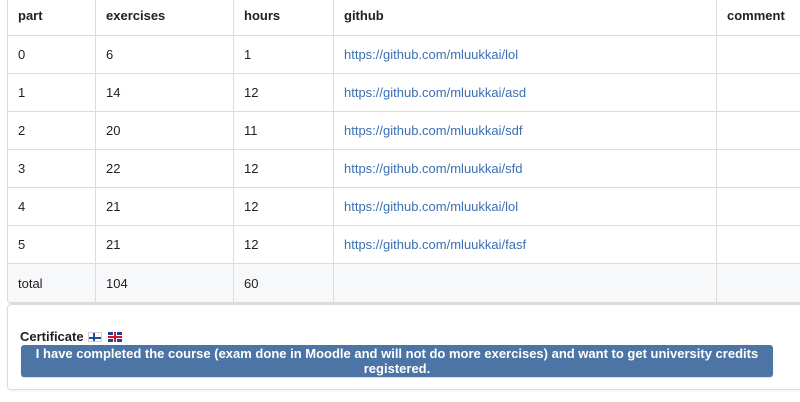  What do you see at coordinates (283, 130) in the screenshot?
I see `hours-cell: 11` at bounding box center [283, 130].